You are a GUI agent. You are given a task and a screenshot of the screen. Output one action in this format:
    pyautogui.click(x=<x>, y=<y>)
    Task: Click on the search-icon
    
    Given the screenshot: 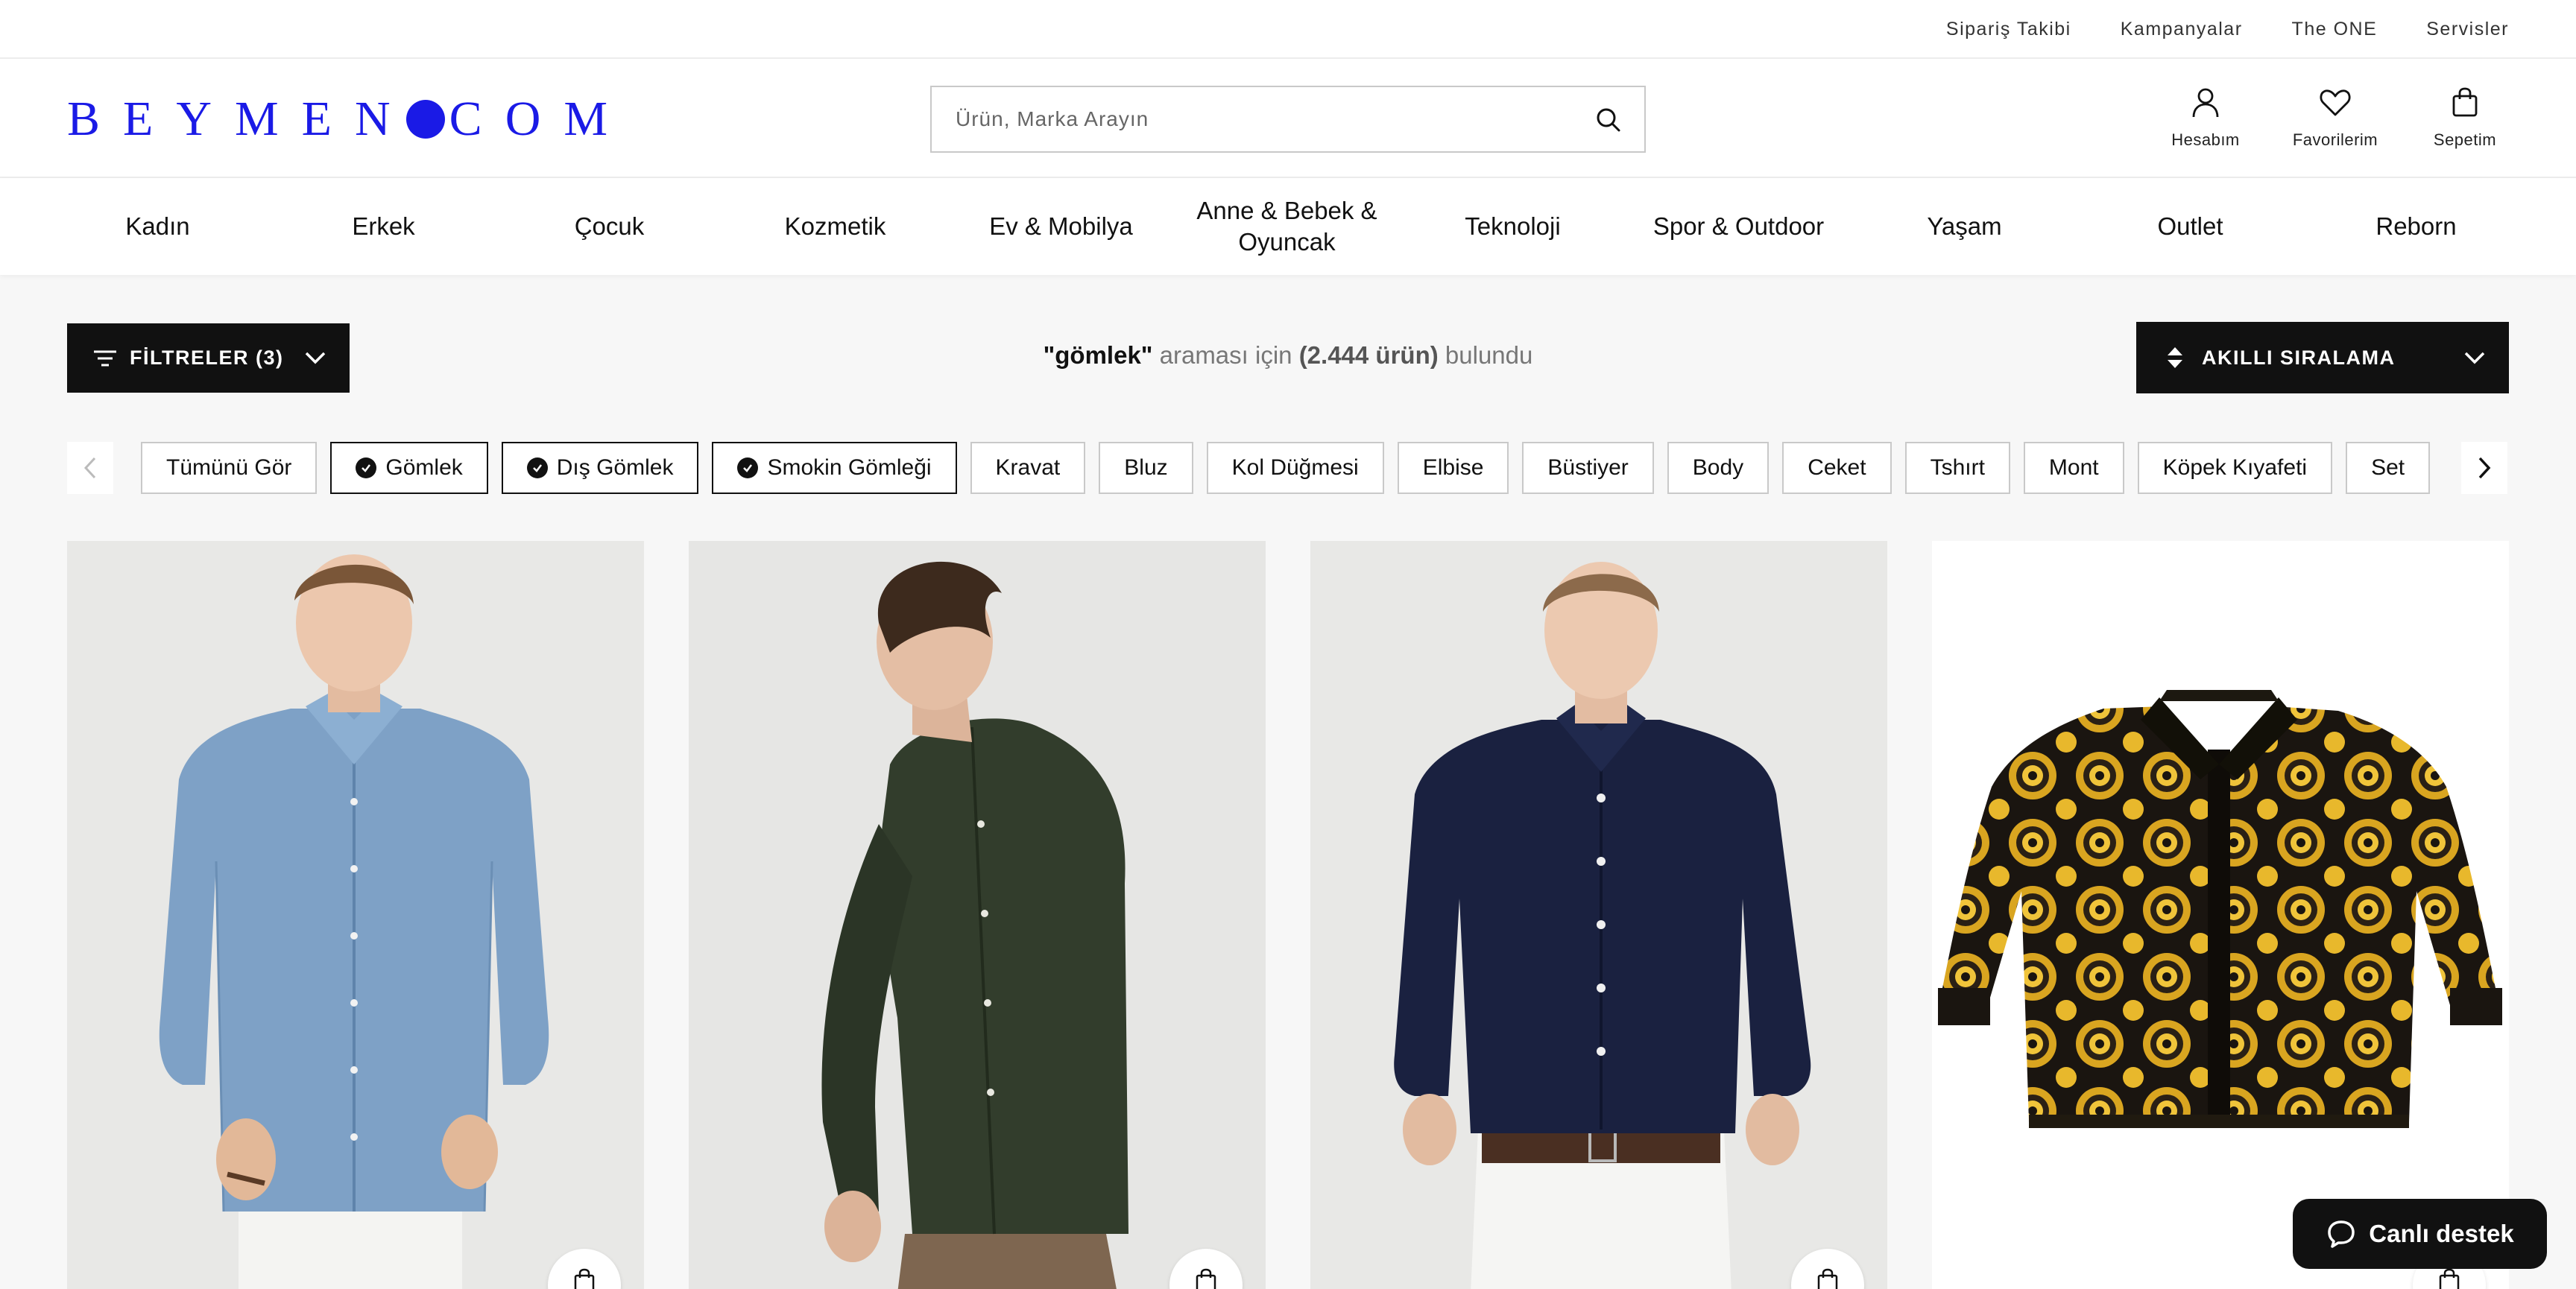 What is the action you would take?
    pyautogui.click(x=1608, y=120)
    